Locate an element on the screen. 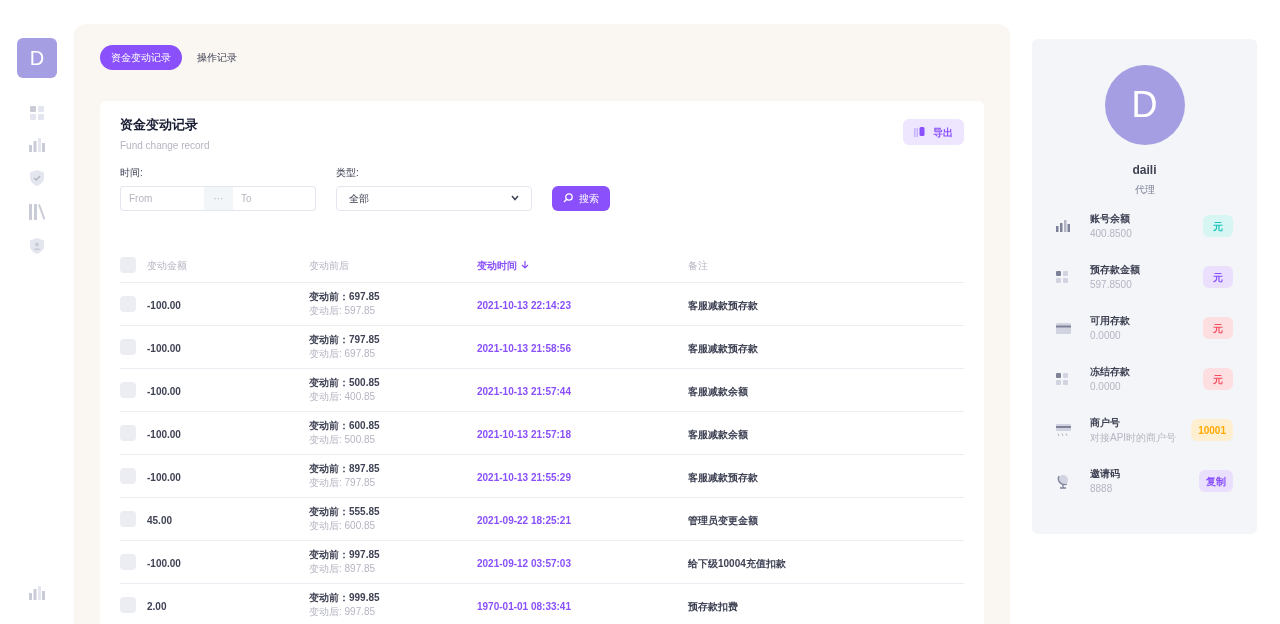 This screenshot has height=624, width=1280. globe-icon is located at coordinates (1063, 481).